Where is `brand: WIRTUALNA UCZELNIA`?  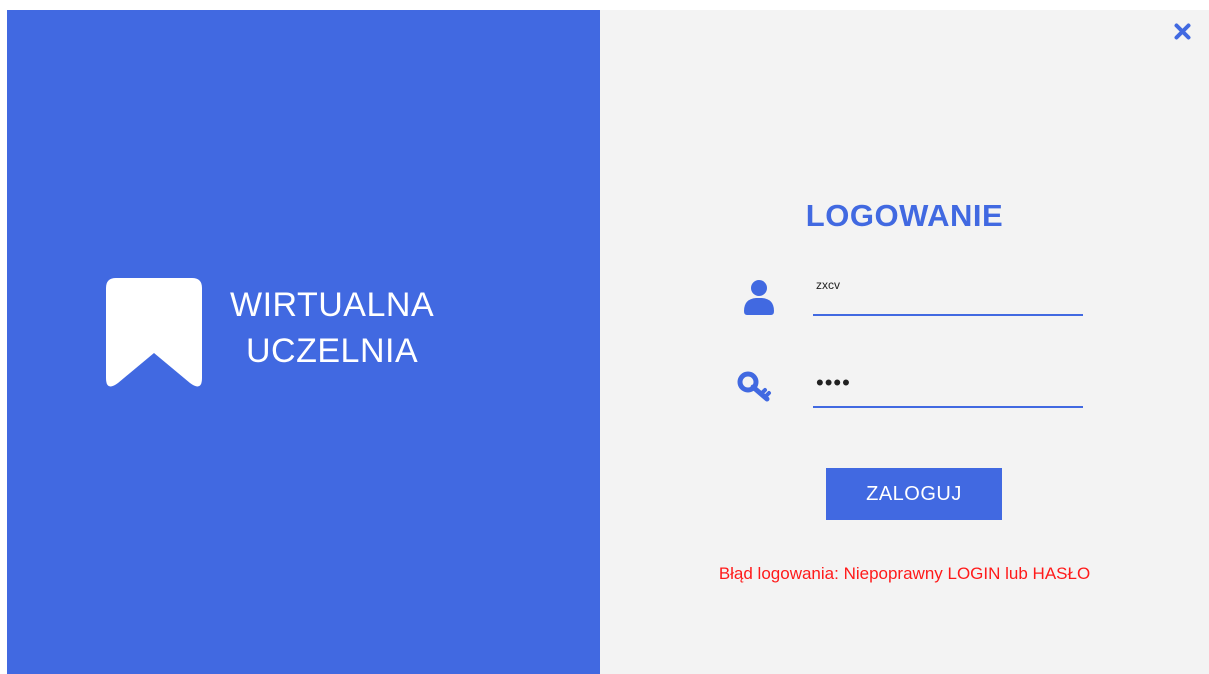 brand: WIRTUALNA UCZELNIA is located at coordinates (270, 334).